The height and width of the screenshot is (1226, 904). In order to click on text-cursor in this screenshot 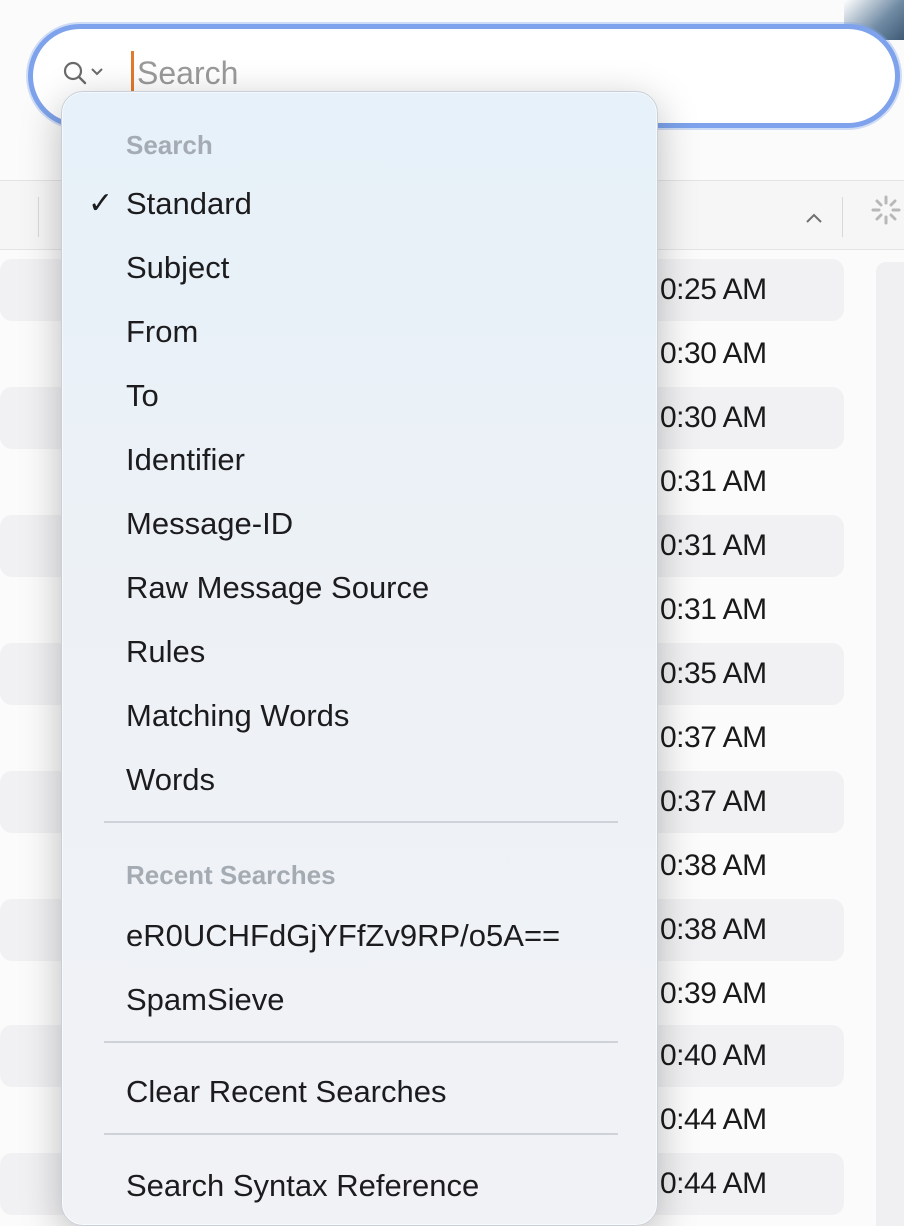, I will do `click(132, 71)`.